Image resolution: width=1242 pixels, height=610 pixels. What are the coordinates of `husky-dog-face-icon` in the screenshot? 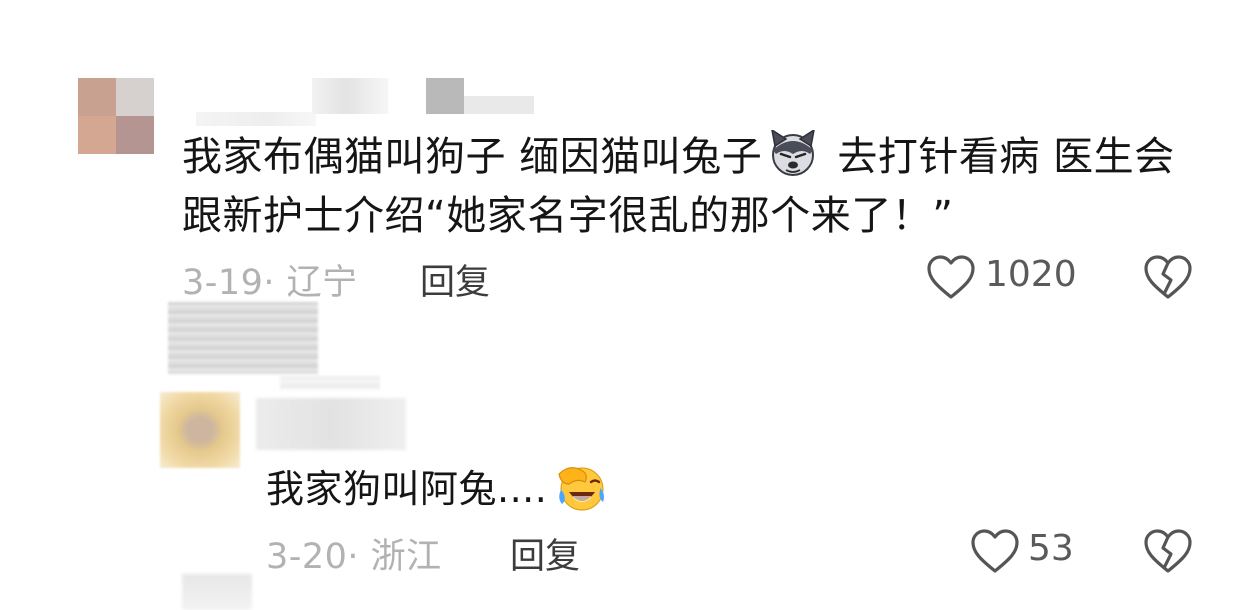 It's located at (793, 152).